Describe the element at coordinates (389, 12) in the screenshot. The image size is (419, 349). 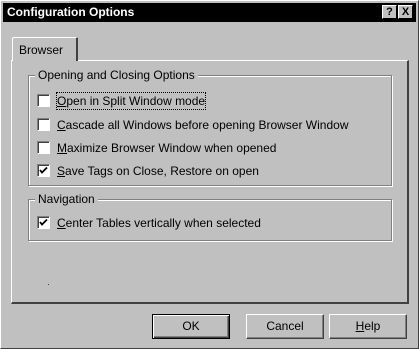
I see `help-icon: ?` at that location.